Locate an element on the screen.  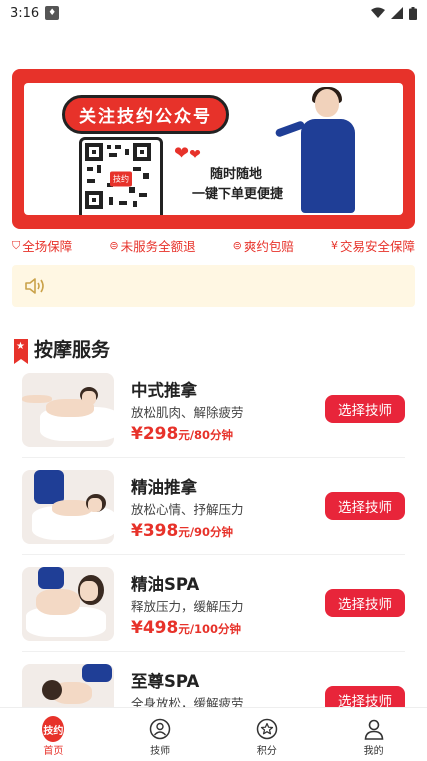
service-desc: 释放压力，缓解压力 is located at coordinates (187, 606).